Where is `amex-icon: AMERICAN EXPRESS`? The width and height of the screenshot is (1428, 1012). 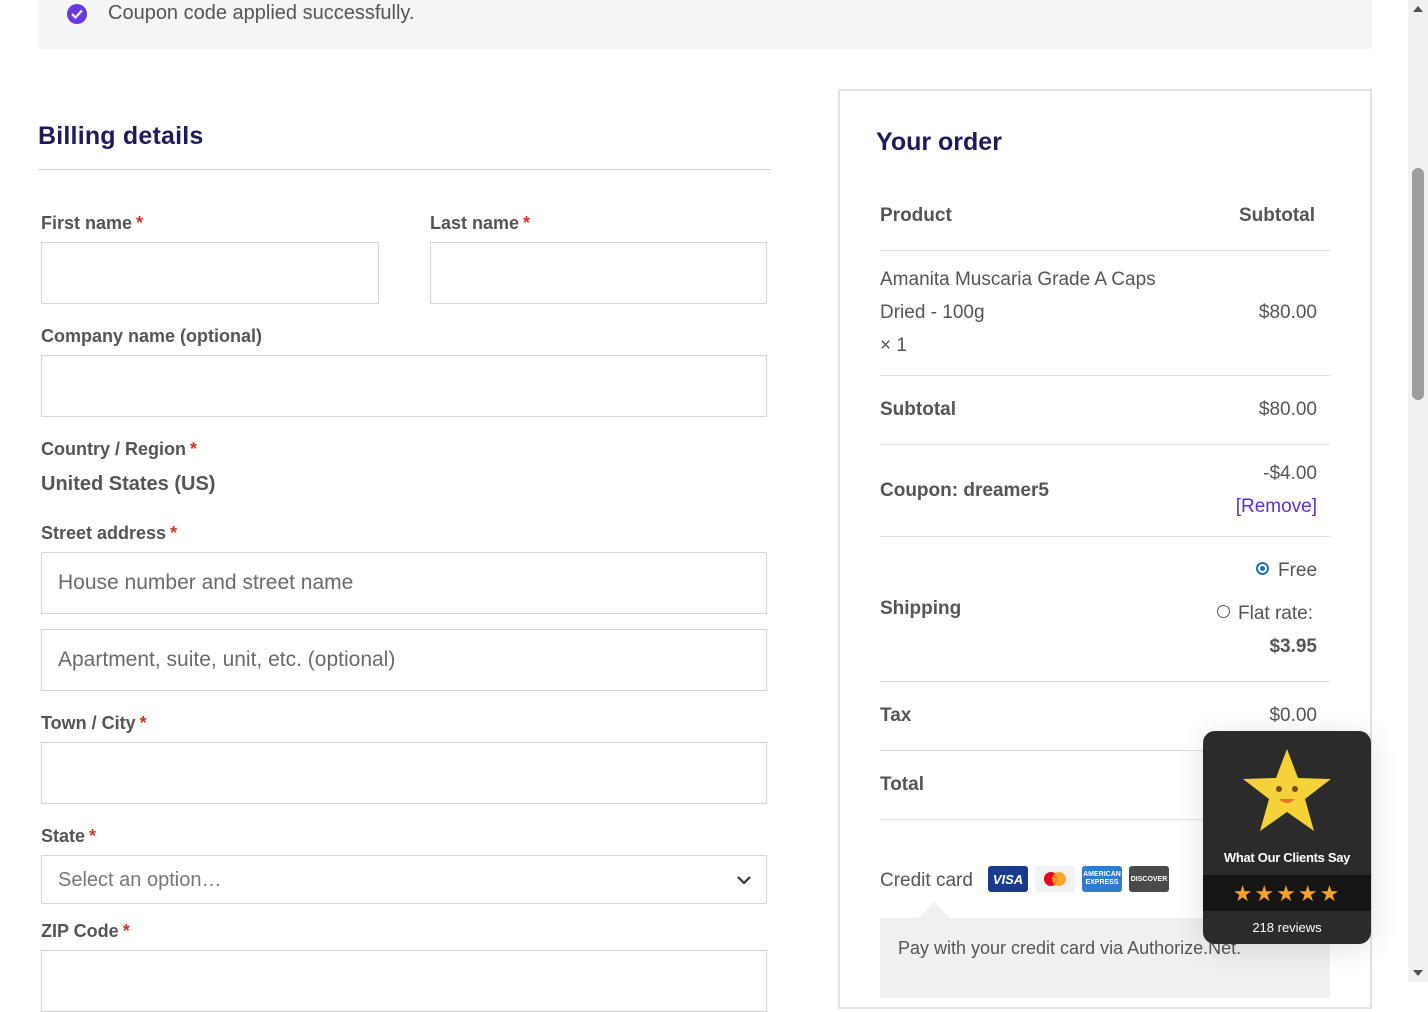 amex-icon: AMERICAN EXPRESS is located at coordinates (1102, 879).